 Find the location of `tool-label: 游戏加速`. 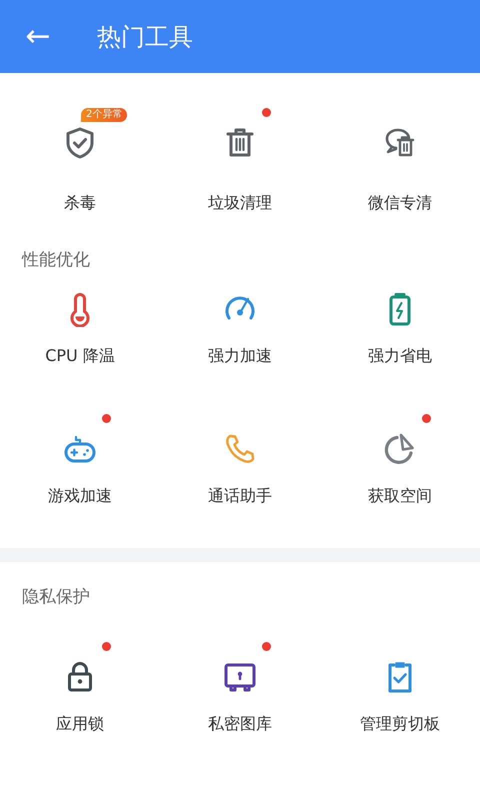

tool-label: 游戏加速 is located at coordinates (80, 496).